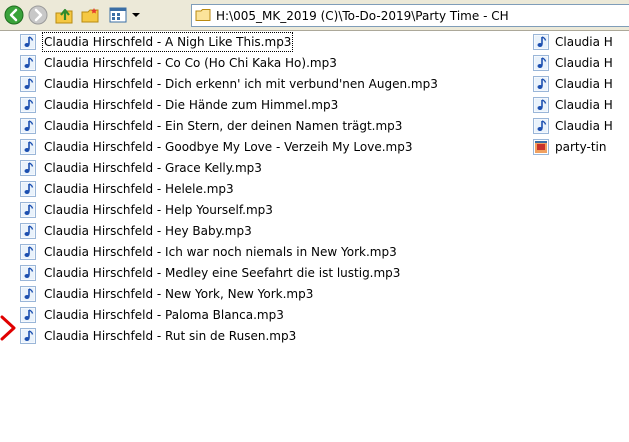 This screenshot has height=442, width=629. I want to click on file-name: Claudia Hirschfeld - Grace Kelly.mp3, so click(153, 168).